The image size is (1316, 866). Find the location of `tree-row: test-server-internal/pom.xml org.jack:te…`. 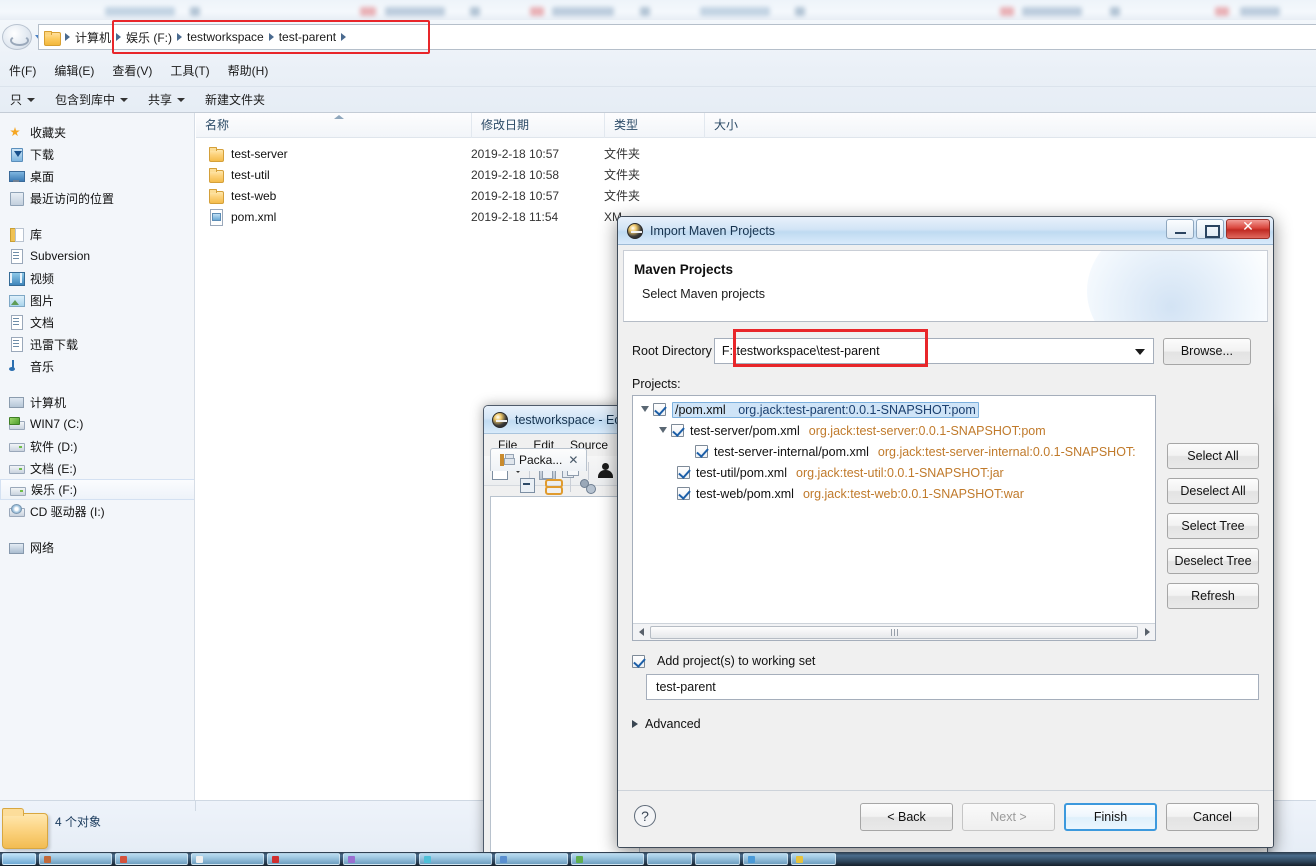

tree-row: test-server-internal/pom.xml org.jack:te… is located at coordinates (894, 451).